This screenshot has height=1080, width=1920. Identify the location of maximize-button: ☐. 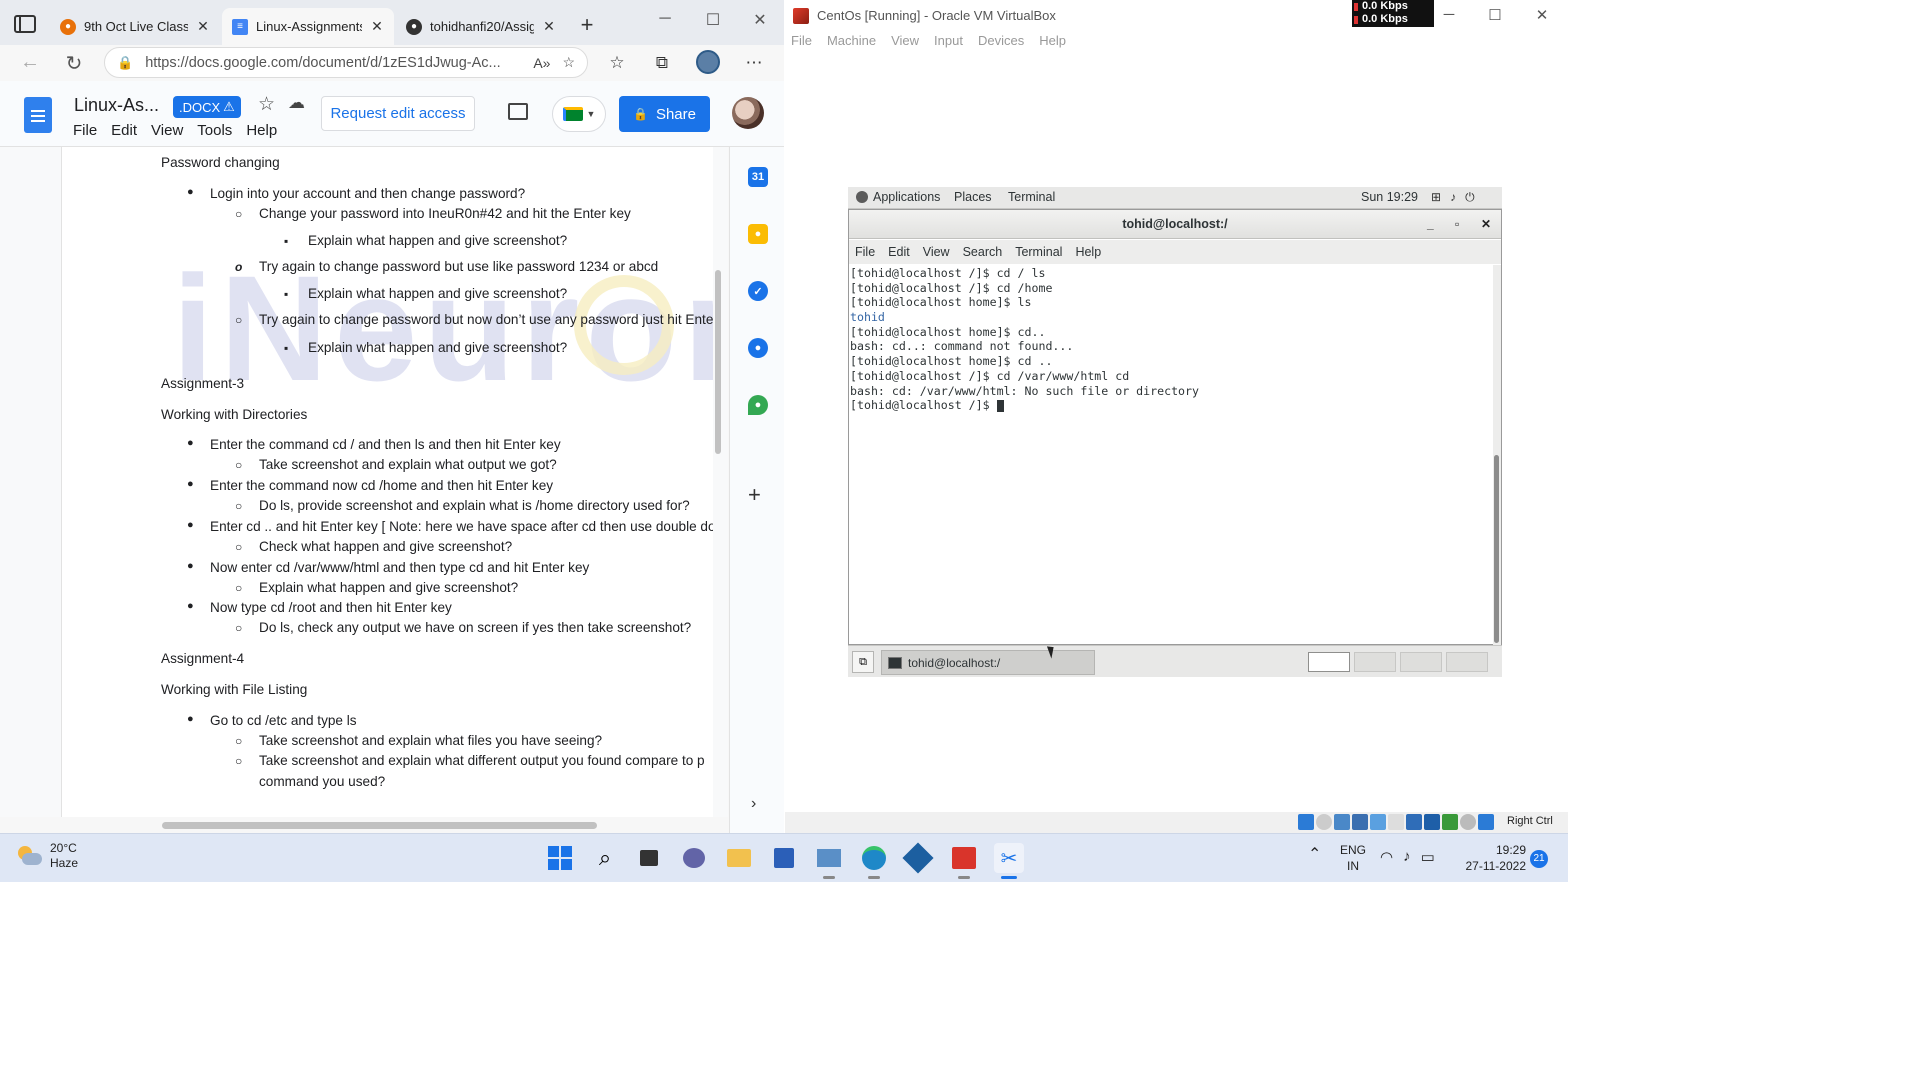
(713, 20).